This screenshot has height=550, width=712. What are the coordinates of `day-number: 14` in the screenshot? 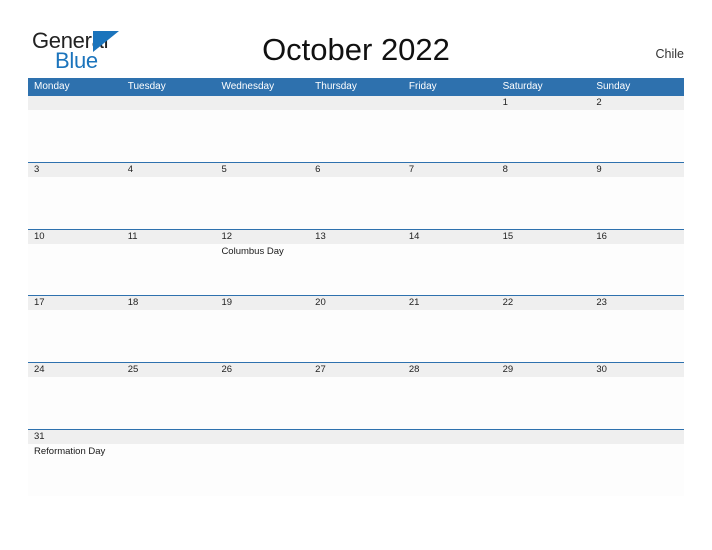 It's located at (450, 237).